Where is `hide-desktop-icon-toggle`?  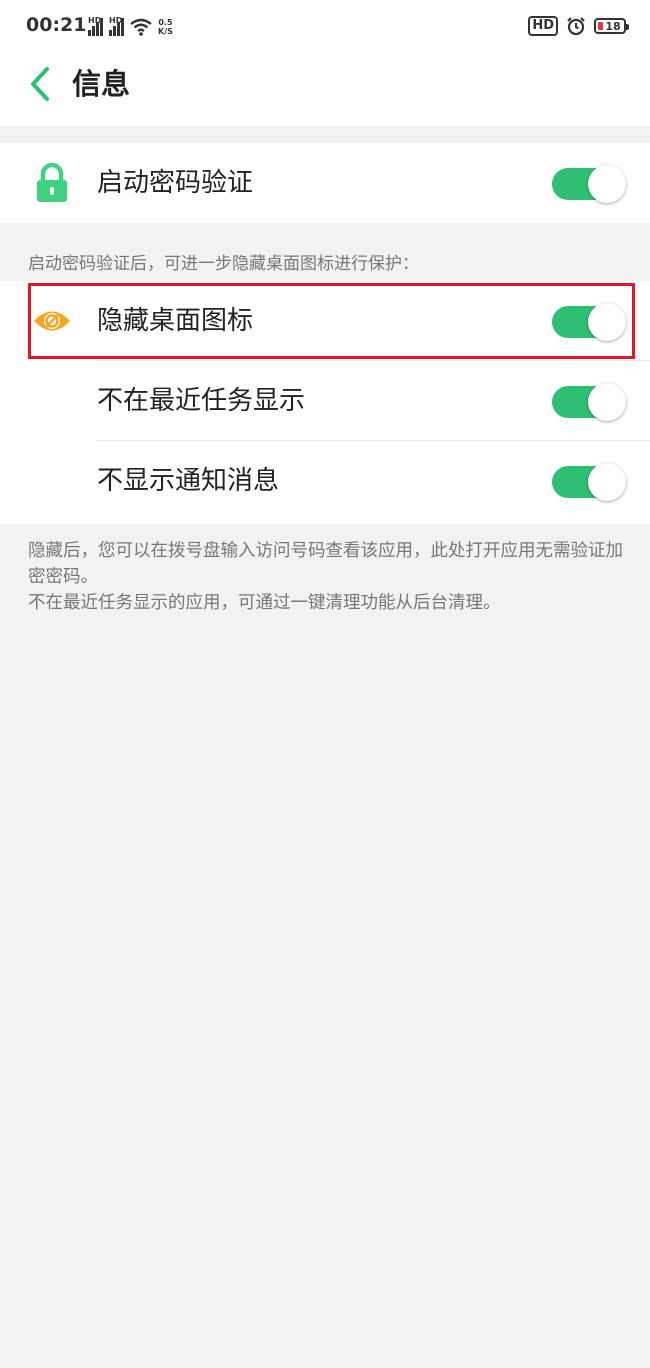 hide-desktop-icon-toggle is located at coordinates (589, 322).